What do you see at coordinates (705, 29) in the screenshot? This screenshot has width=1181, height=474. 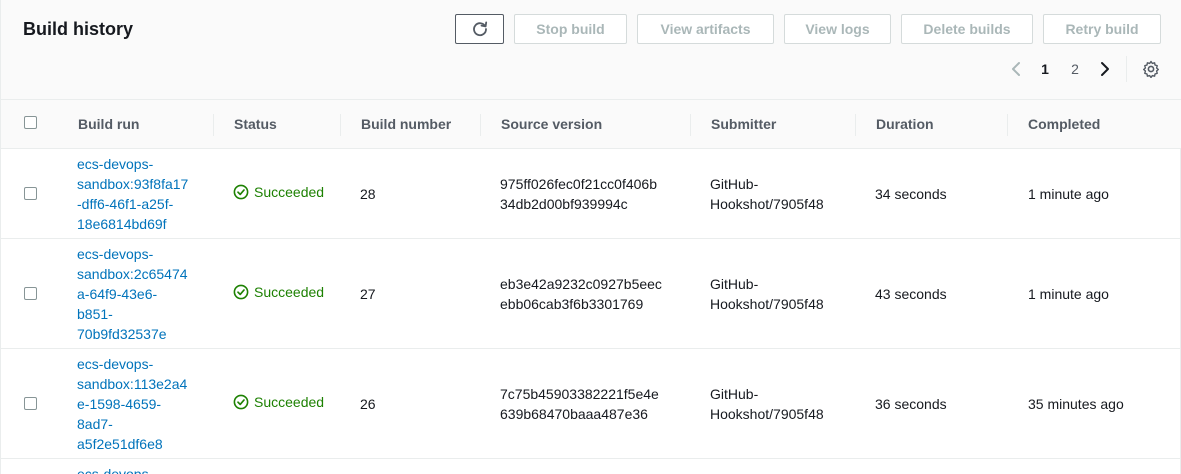 I see `view-artifacts-button: View artifacts` at bounding box center [705, 29].